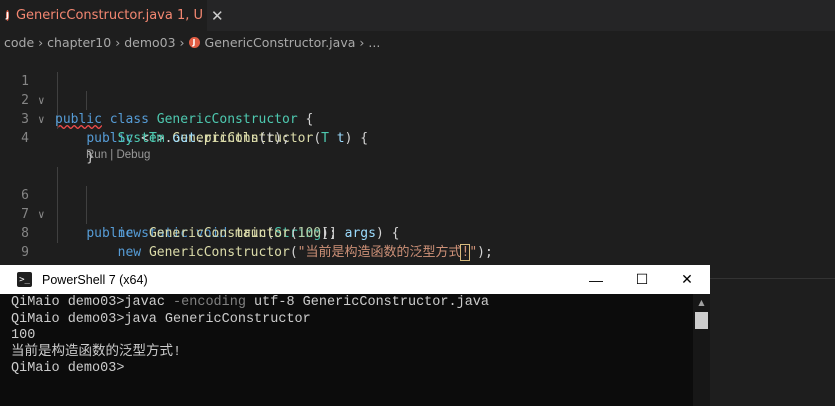 The width and height of the screenshot is (835, 406). What do you see at coordinates (642, 279) in the screenshot?
I see `maximize-icon: ☐` at bounding box center [642, 279].